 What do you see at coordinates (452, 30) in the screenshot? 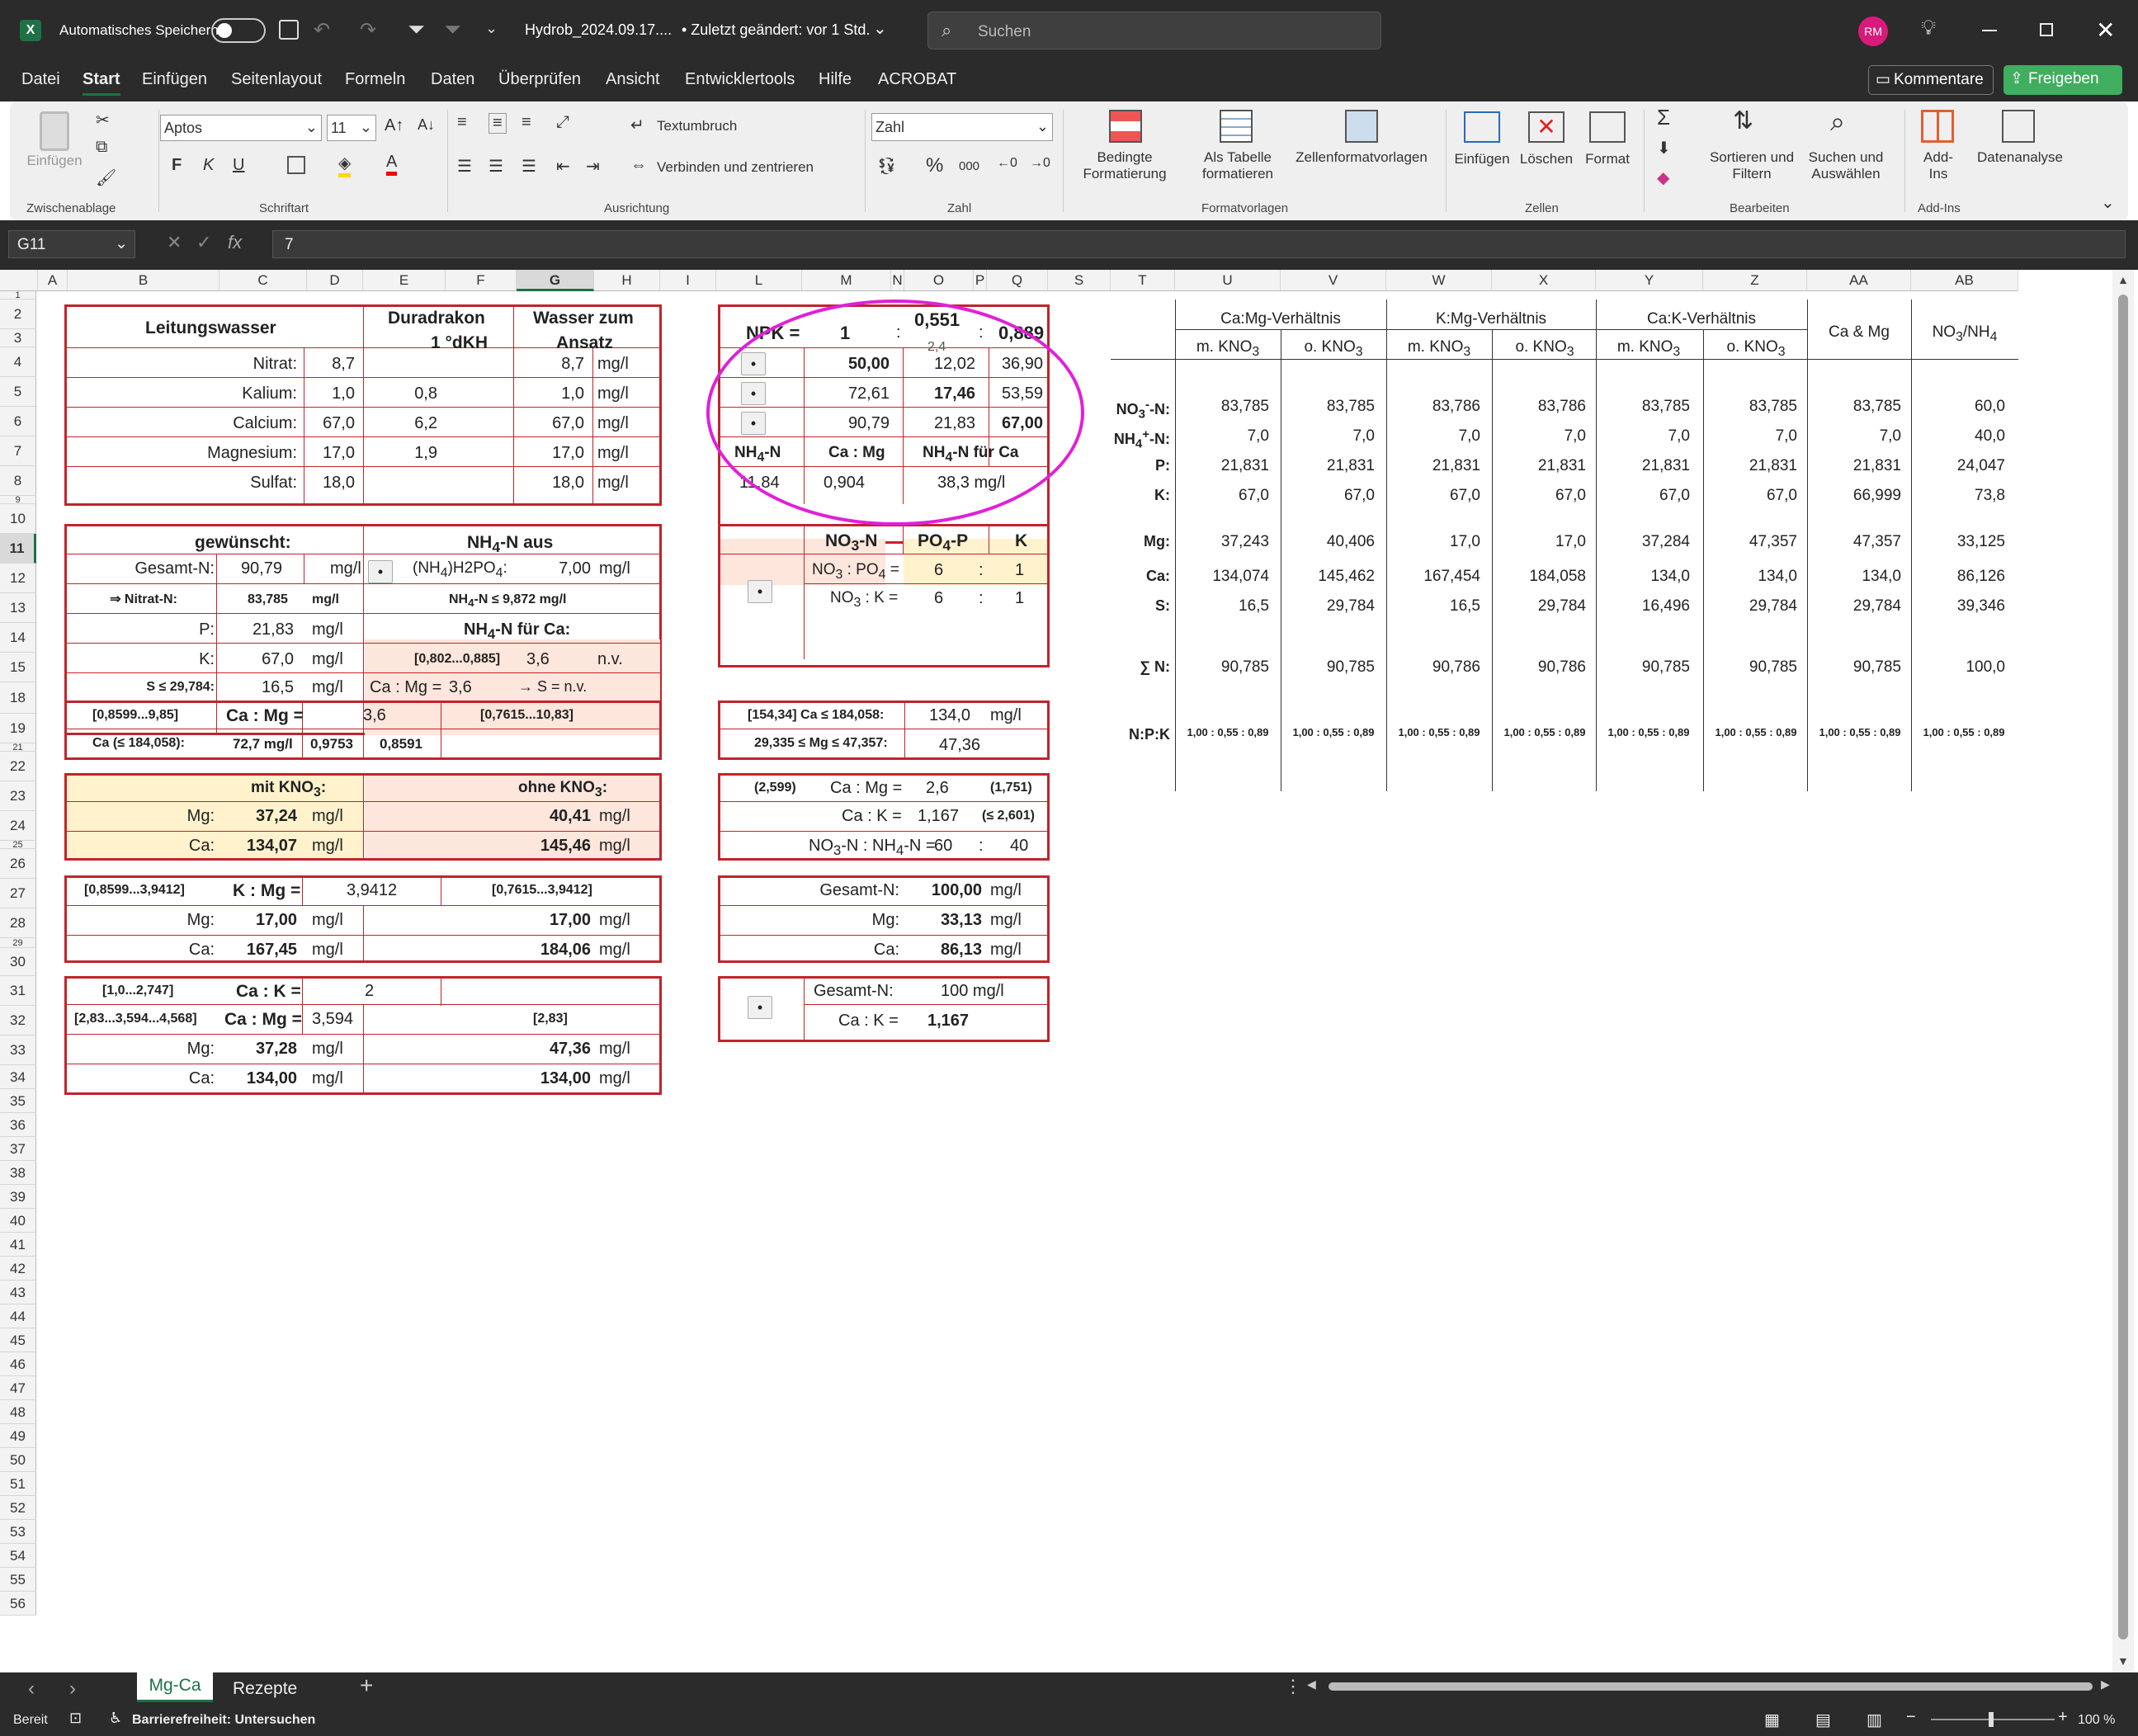
I see `clear-filter-icon: ⏷` at bounding box center [452, 30].